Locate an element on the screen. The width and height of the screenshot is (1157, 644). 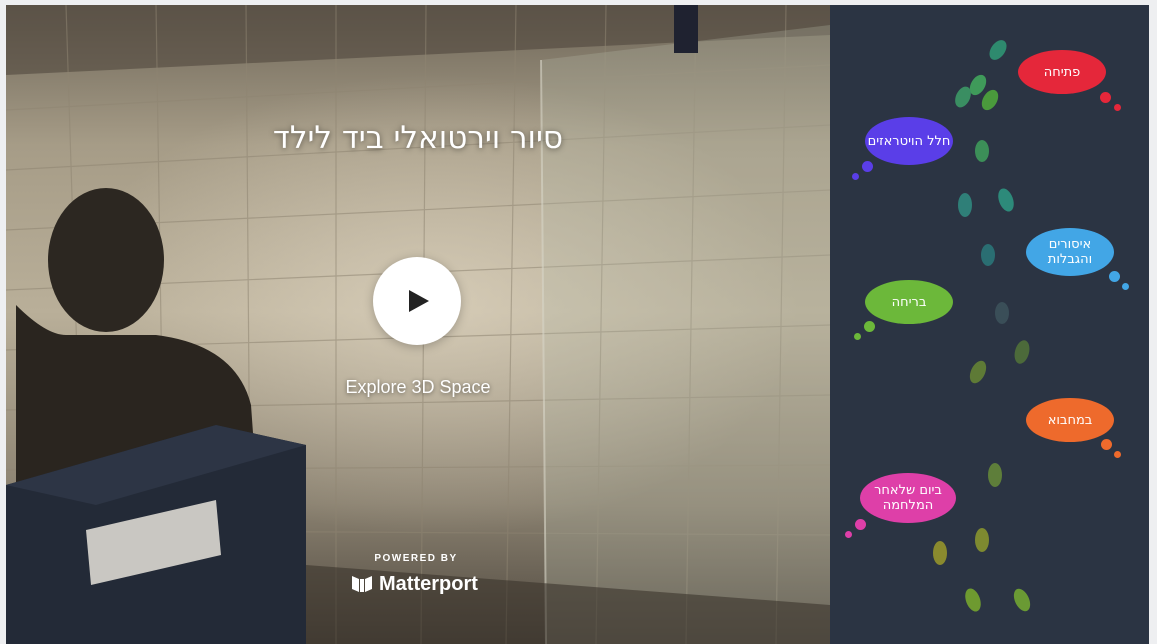
nav-bubble-hiding-label: במחבוא is located at coordinates (1070, 420).